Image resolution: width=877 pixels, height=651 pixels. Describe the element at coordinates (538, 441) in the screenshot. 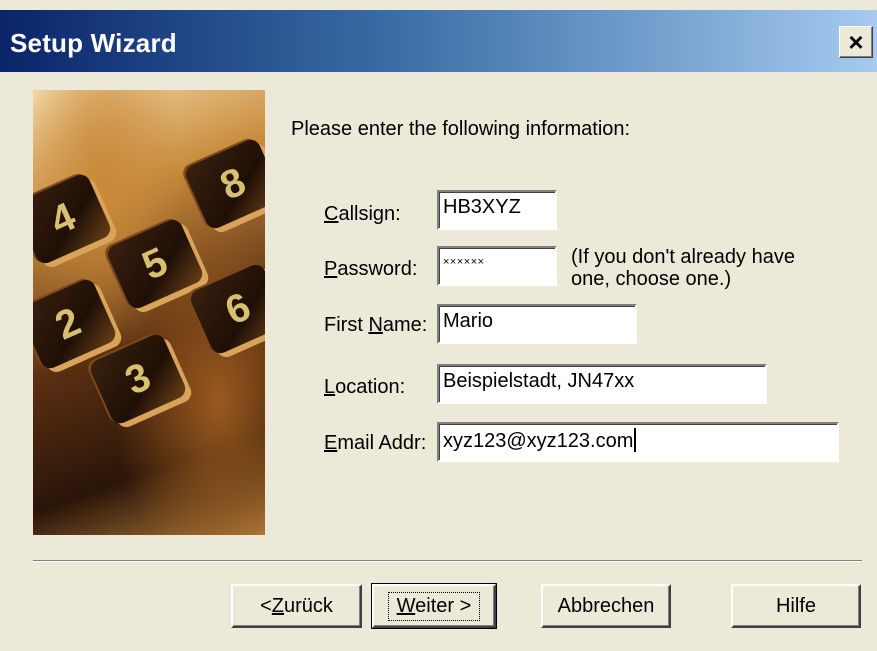

I see `email-field-value: xyz123@xyz123.com` at that location.